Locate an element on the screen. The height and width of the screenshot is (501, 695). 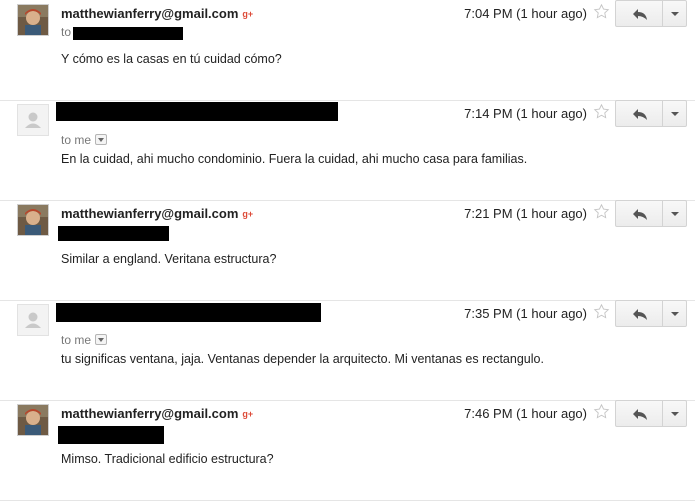
message-body: Mimso. Tradicional edificio estructura? is located at coordinates (167, 459).